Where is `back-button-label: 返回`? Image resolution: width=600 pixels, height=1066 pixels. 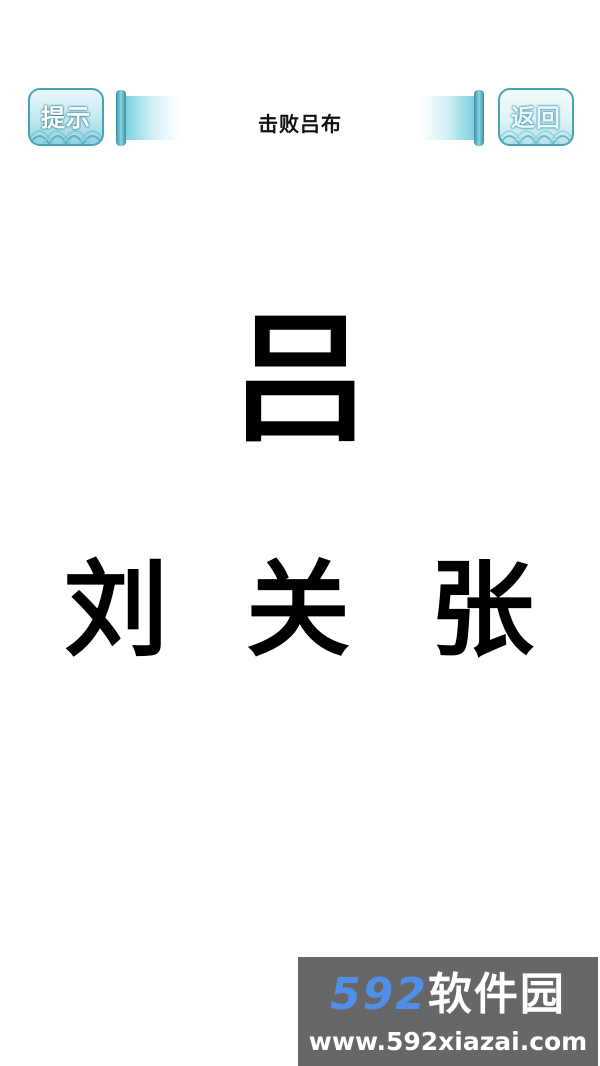 back-button-label: 返回 is located at coordinates (536, 117).